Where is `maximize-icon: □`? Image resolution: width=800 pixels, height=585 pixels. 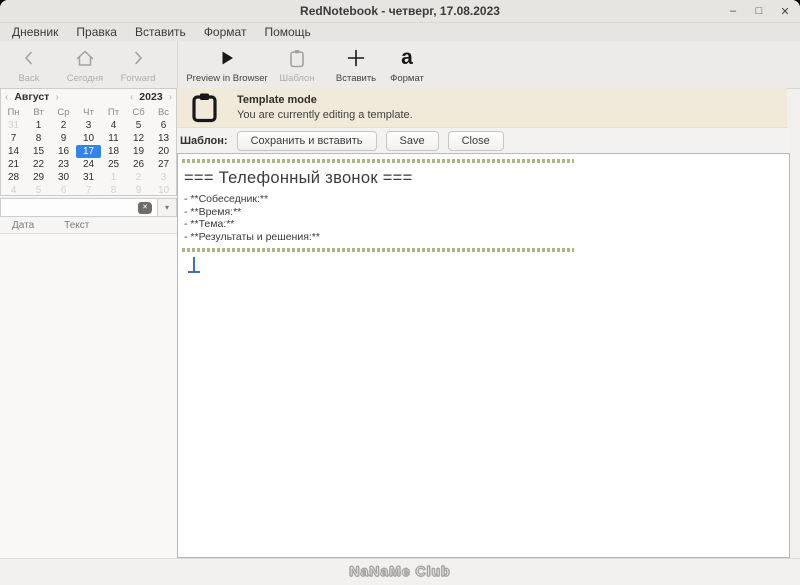 maximize-icon: □ is located at coordinates (759, 11).